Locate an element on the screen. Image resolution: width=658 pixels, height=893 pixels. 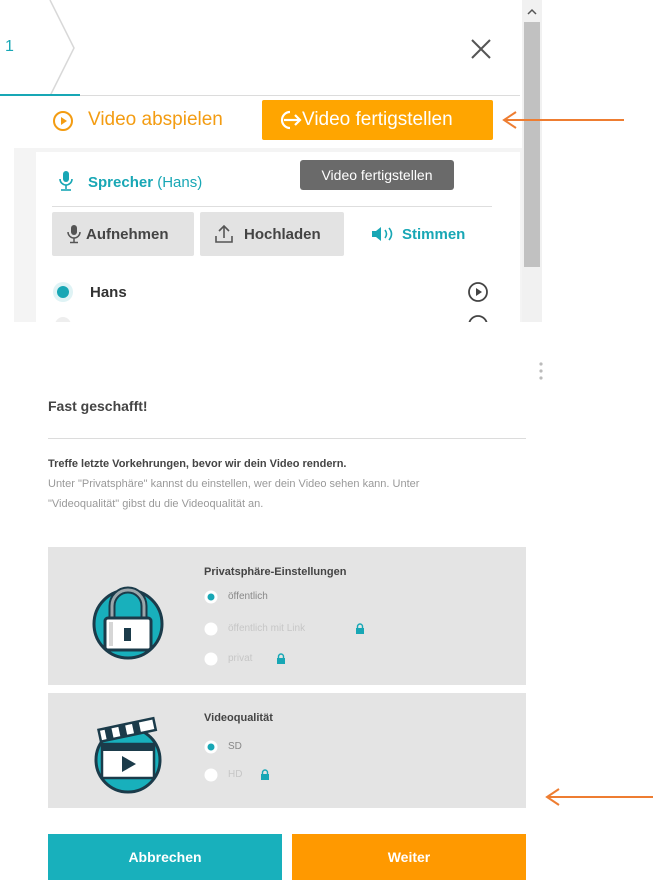
scroll-up-arrow-icon is located at coordinates (532, 12).